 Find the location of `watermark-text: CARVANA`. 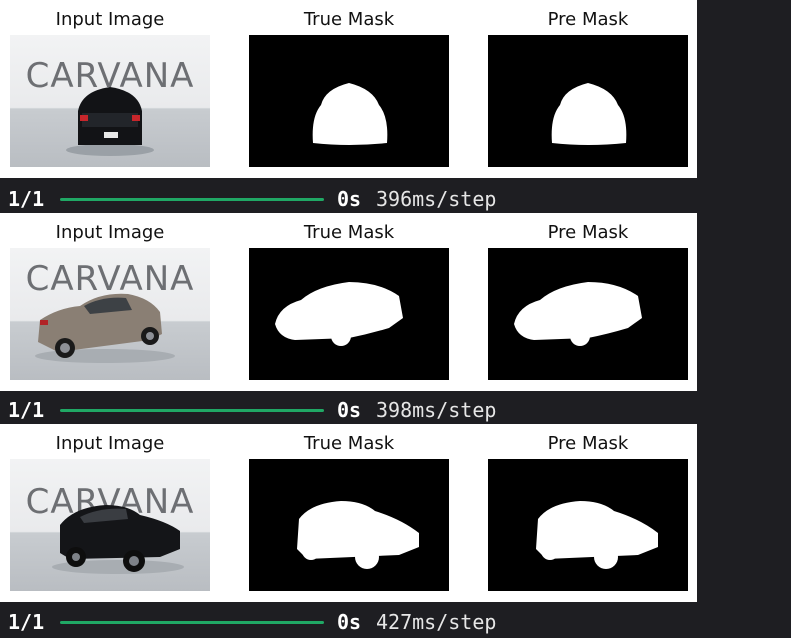

watermark-text: CARVANA is located at coordinates (110, 279).